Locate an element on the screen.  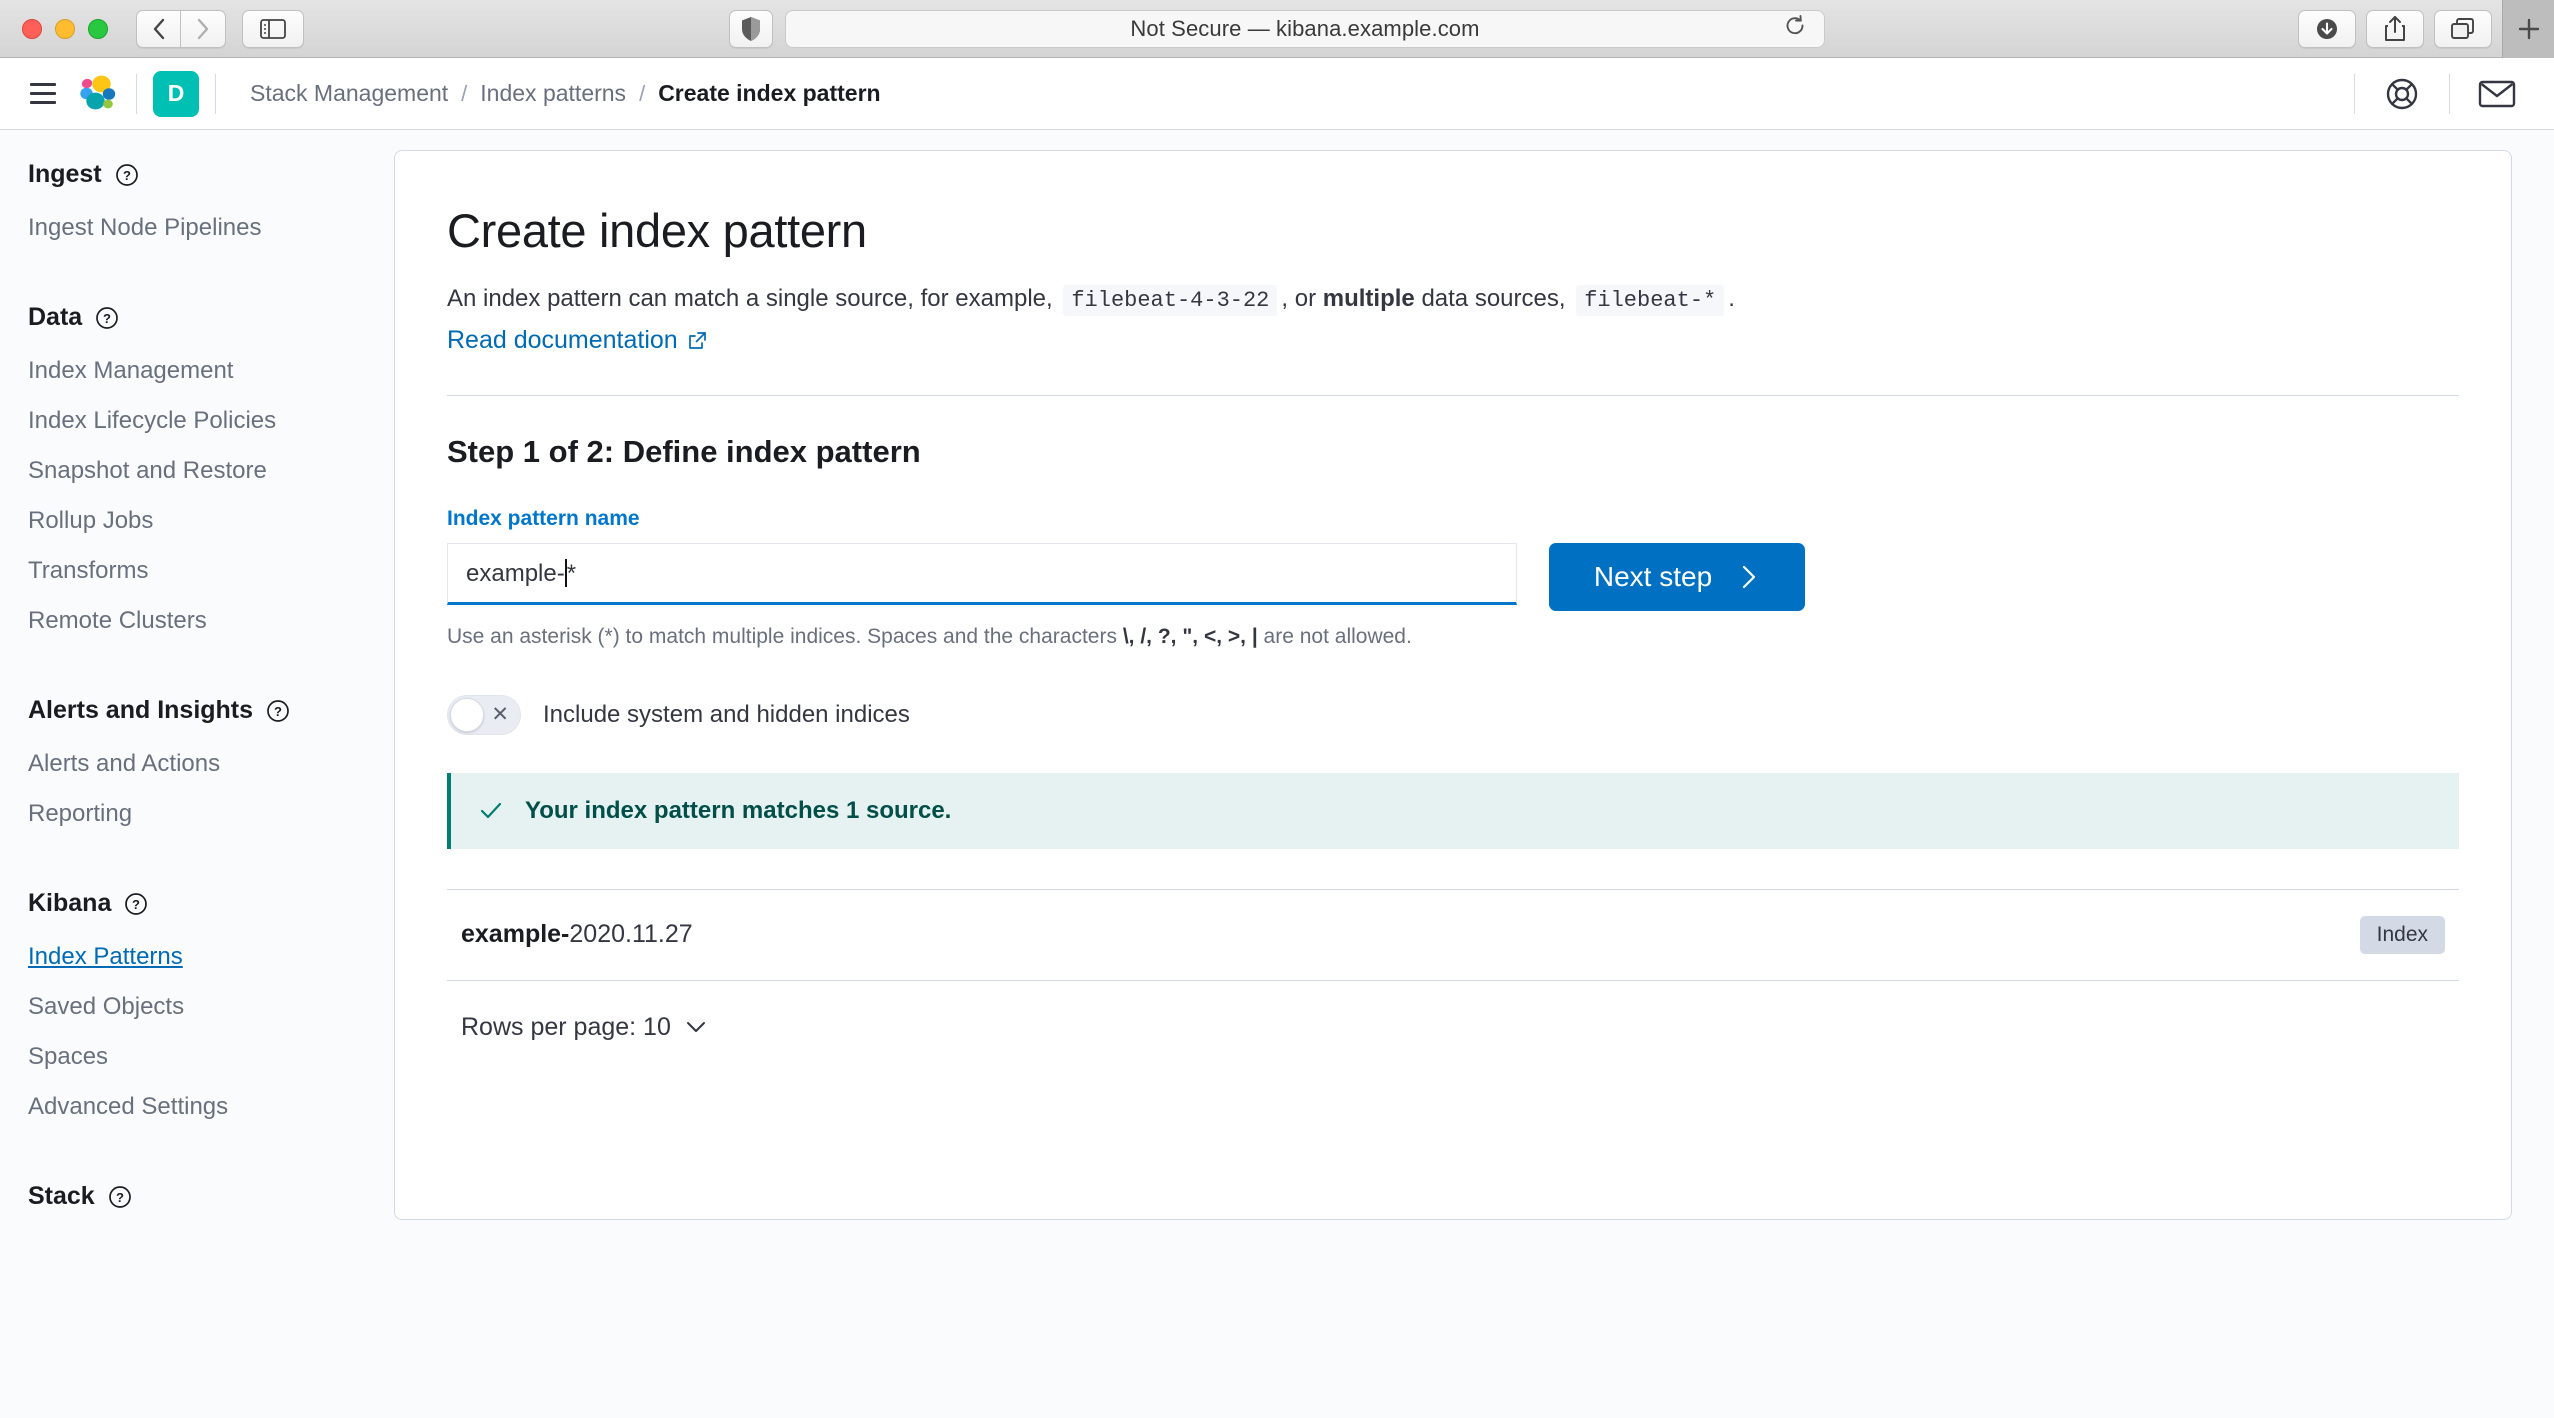
url-bar: Not Secure — kibana.example.com is located at coordinates (1305, 28).